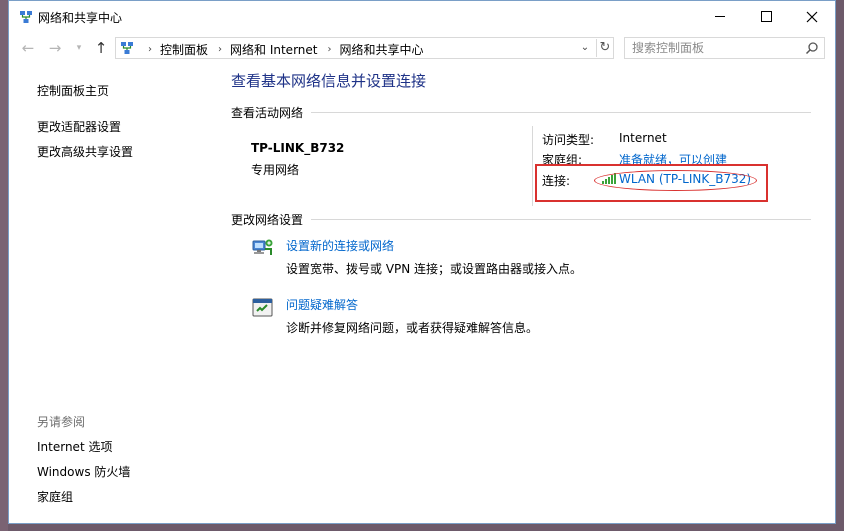  What do you see at coordinates (322, 304) in the screenshot?
I see `troubleshoot-link: 问题疑难解答` at bounding box center [322, 304].